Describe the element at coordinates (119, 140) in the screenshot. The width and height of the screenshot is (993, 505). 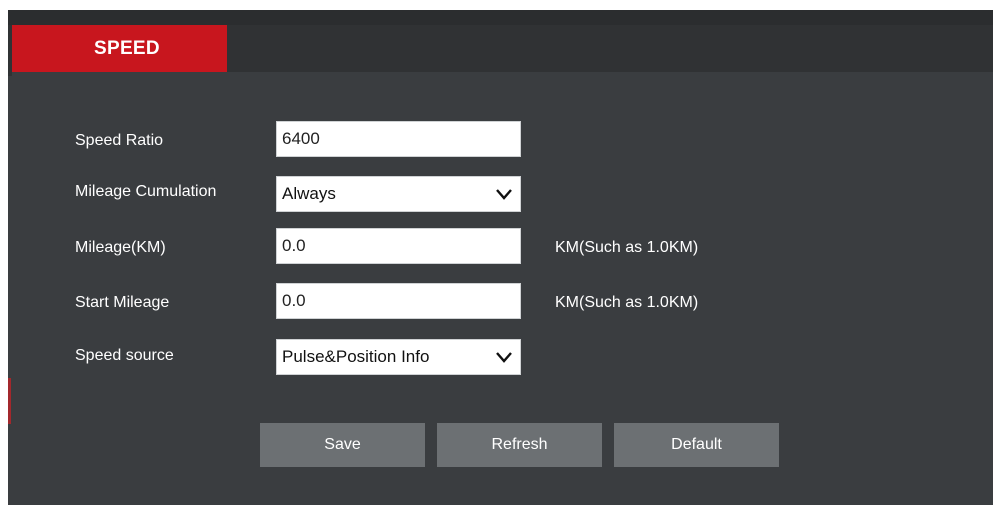
I see `speed-ratio-label: Speed Ratio` at that location.